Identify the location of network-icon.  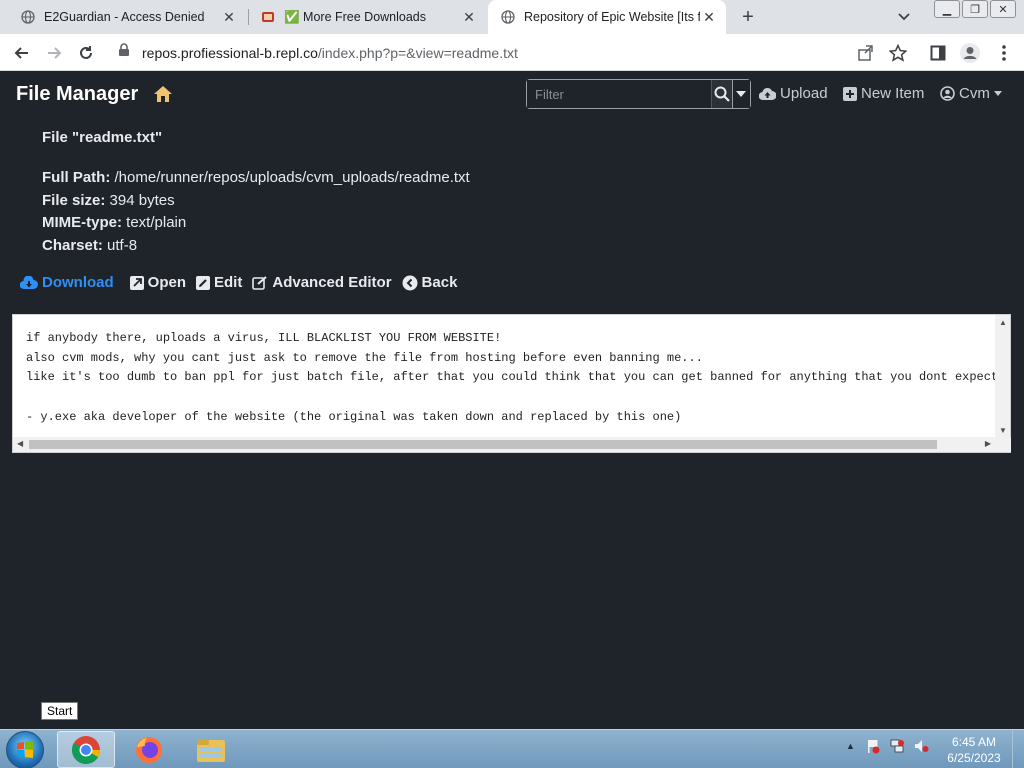
(897, 746).